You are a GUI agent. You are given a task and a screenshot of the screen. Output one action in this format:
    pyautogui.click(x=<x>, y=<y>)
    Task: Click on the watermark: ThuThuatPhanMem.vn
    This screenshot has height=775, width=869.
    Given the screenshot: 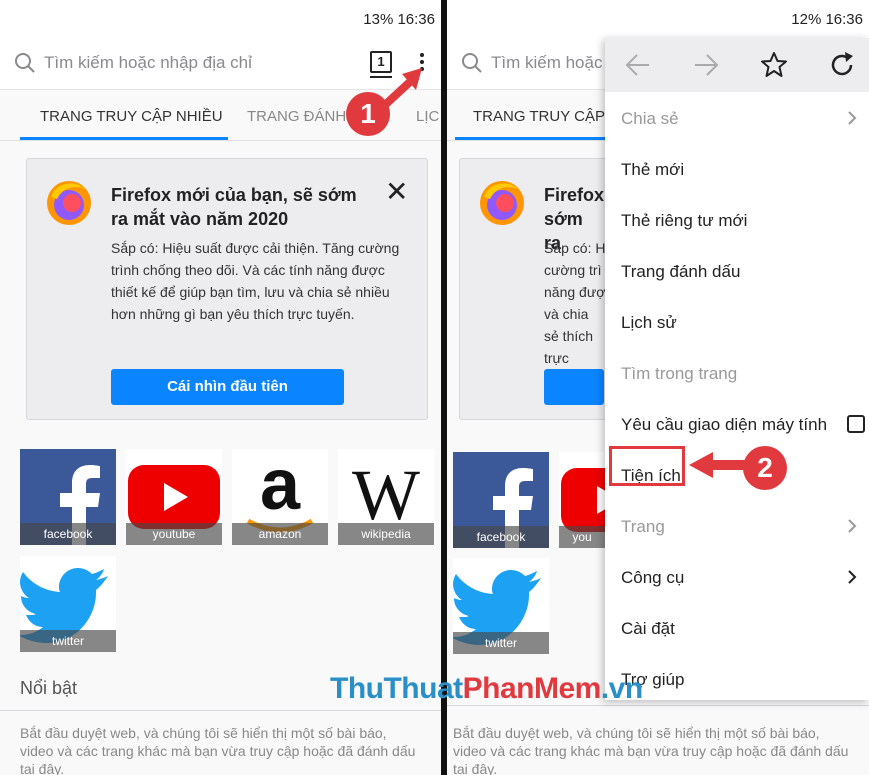 What is the action you would take?
    pyautogui.click(x=486, y=689)
    